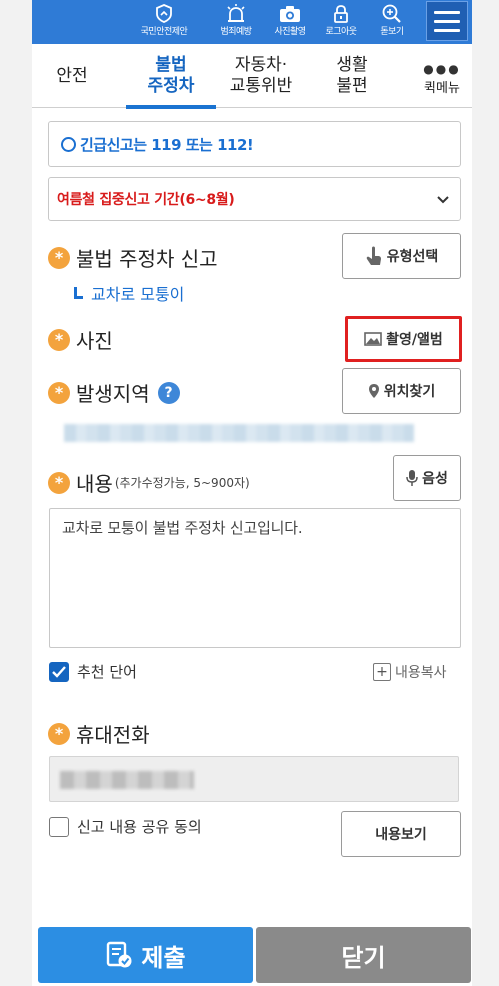  Describe the element at coordinates (373, 255) in the screenshot. I see `tap-hand-icon` at that location.